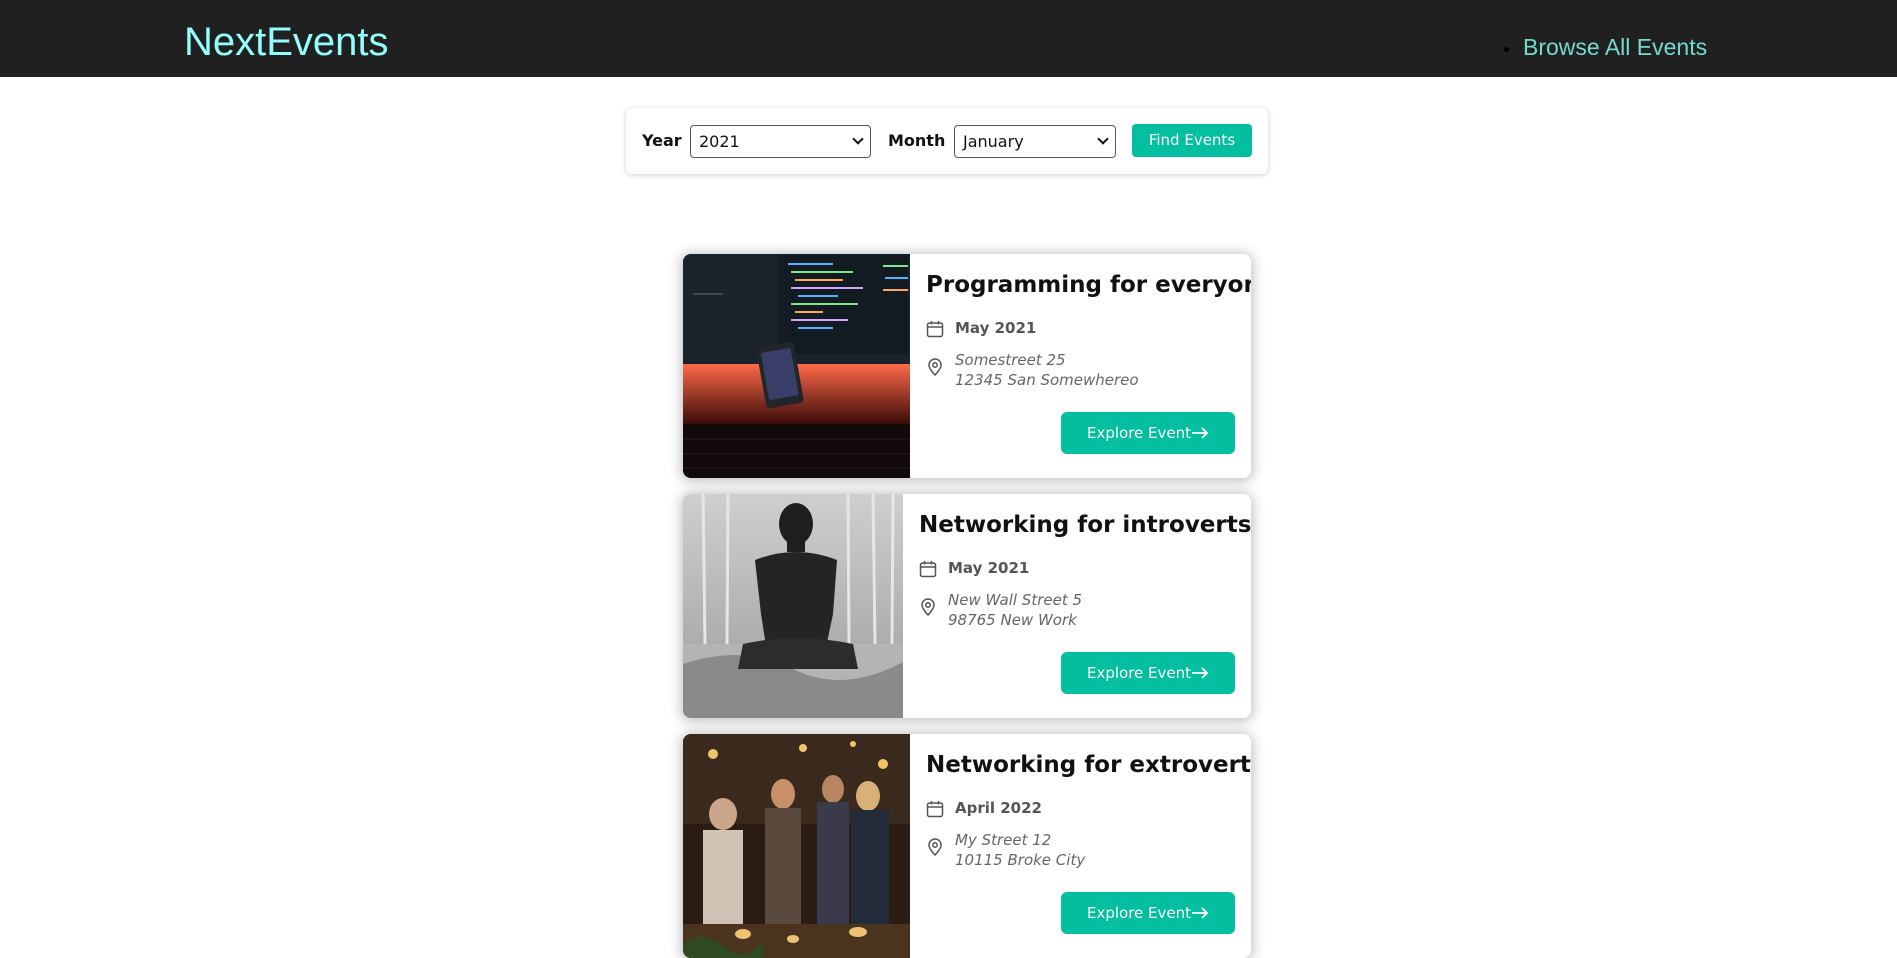 This screenshot has width=1897, height=958. I want to click on site-header: NextEvents Browse All Events, so click(948, 38).